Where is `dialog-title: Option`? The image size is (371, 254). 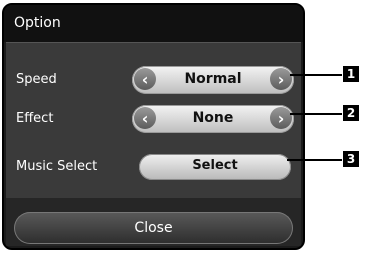 dialog-title: Option is located at coordinates (37, 23).